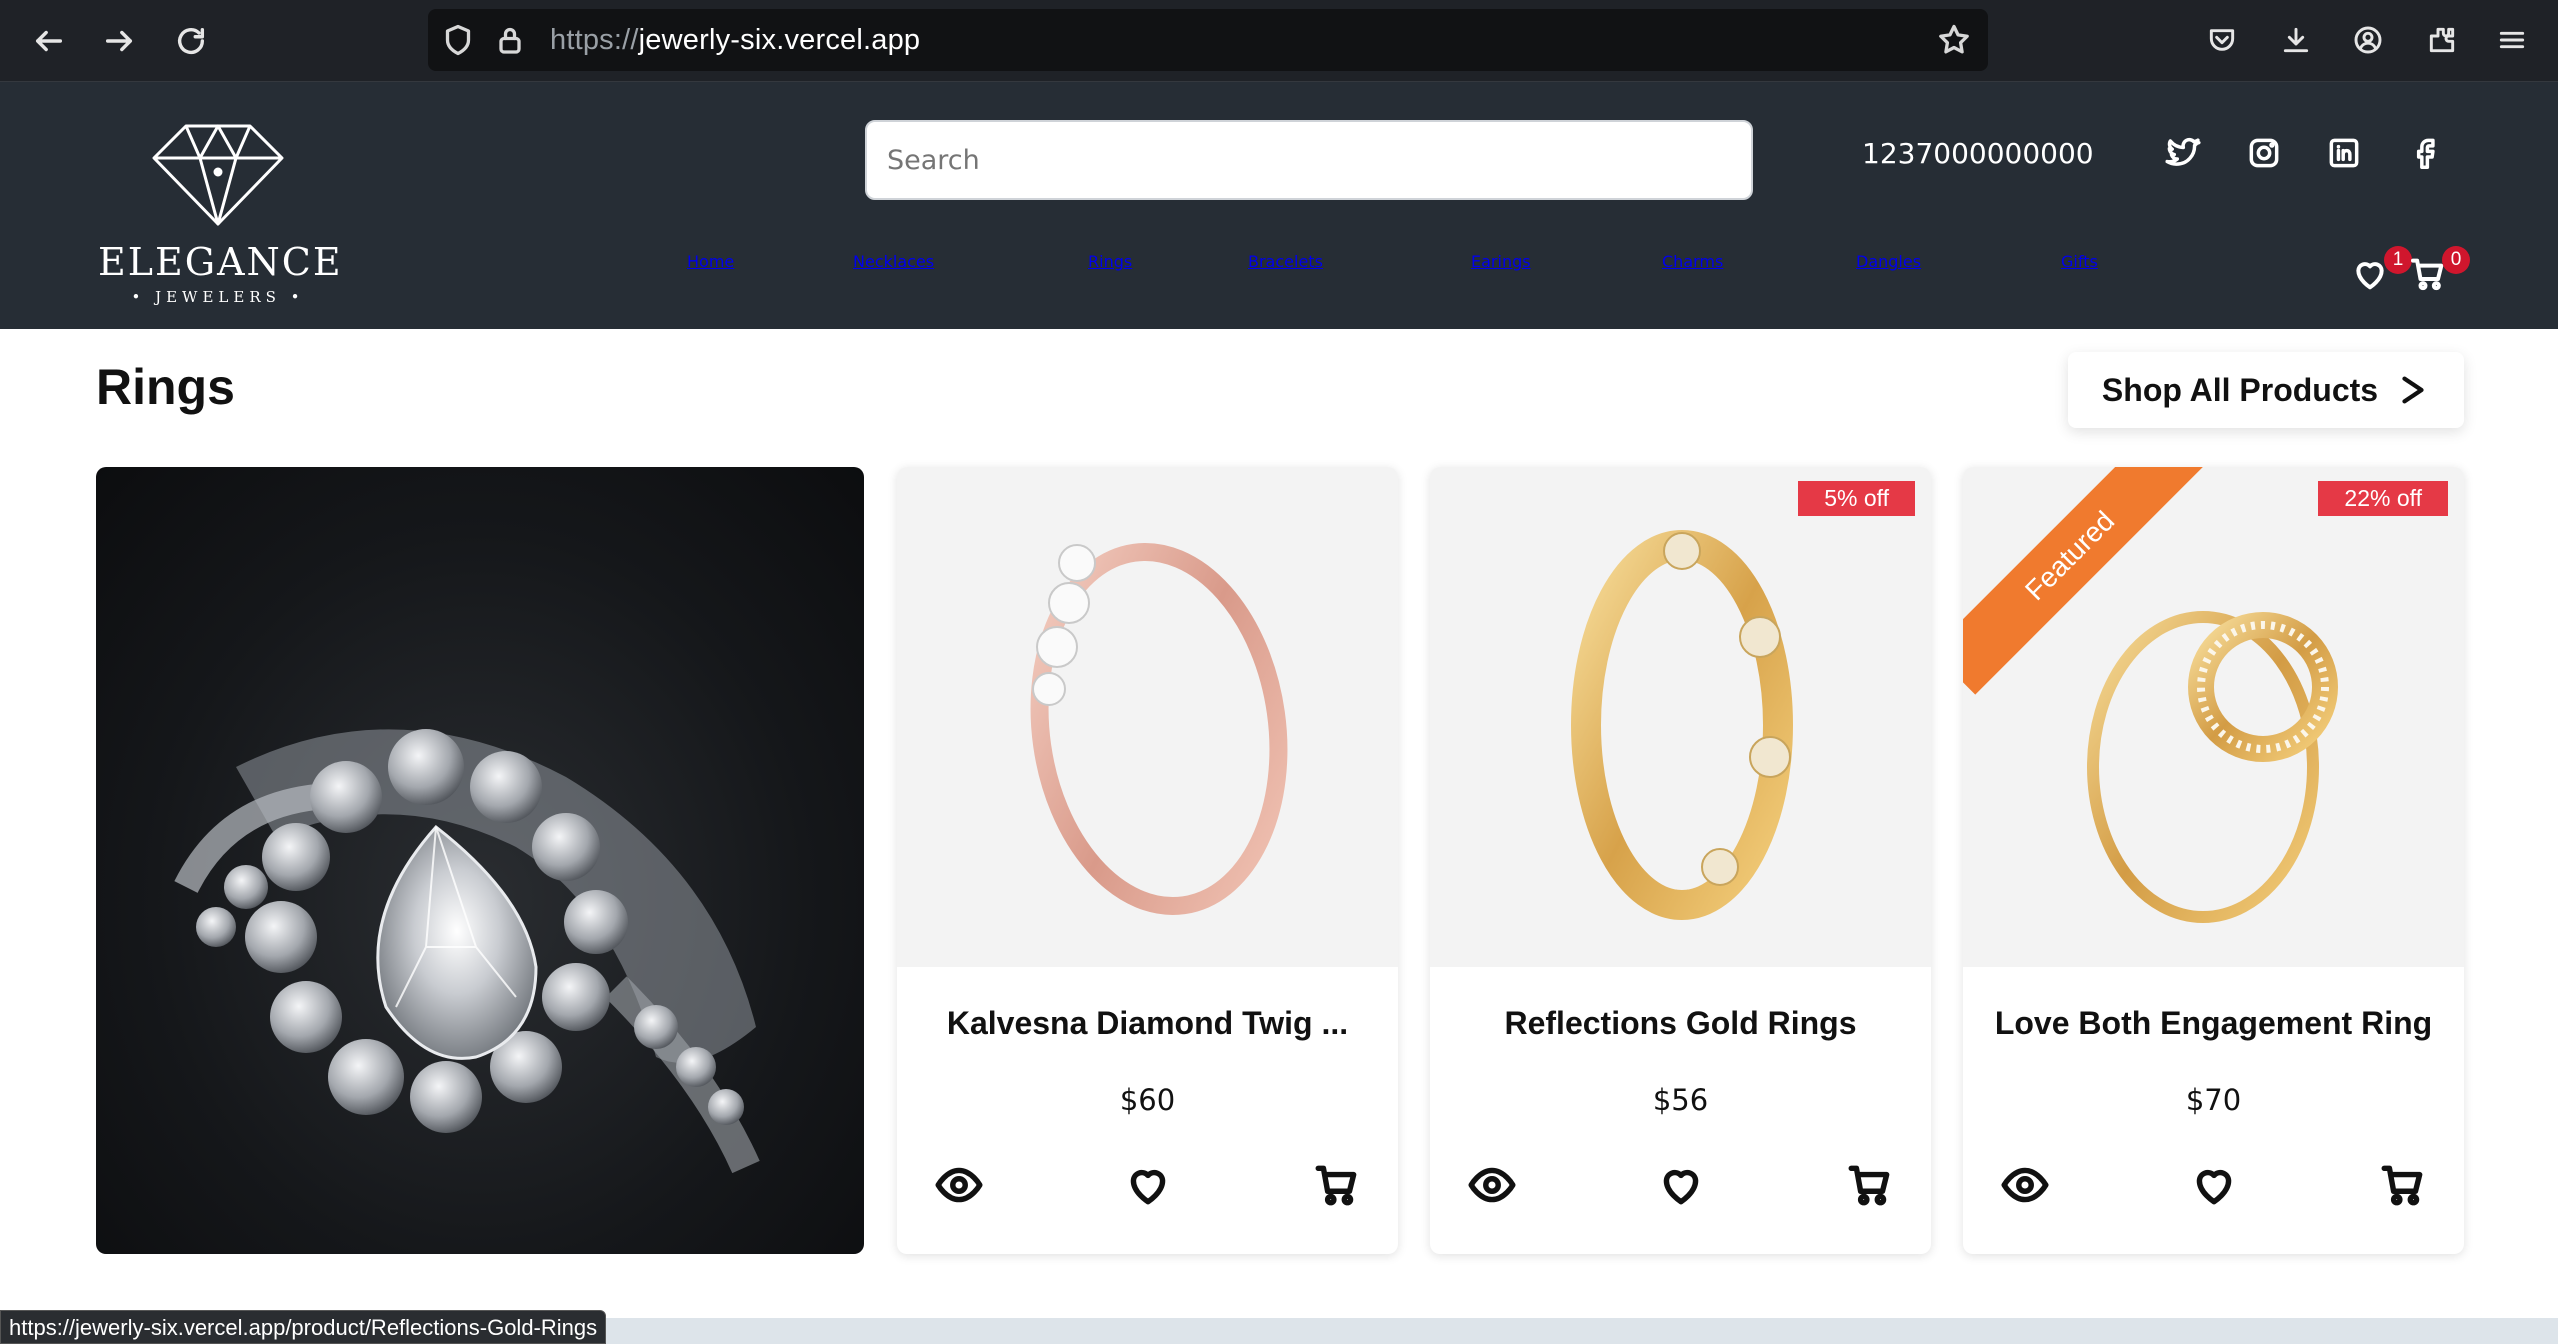 The width and height of the screenshot is (2558, 1344). I want to click on product-card: 5% off Reflections Gold Rings $56, so click(1680, 860).